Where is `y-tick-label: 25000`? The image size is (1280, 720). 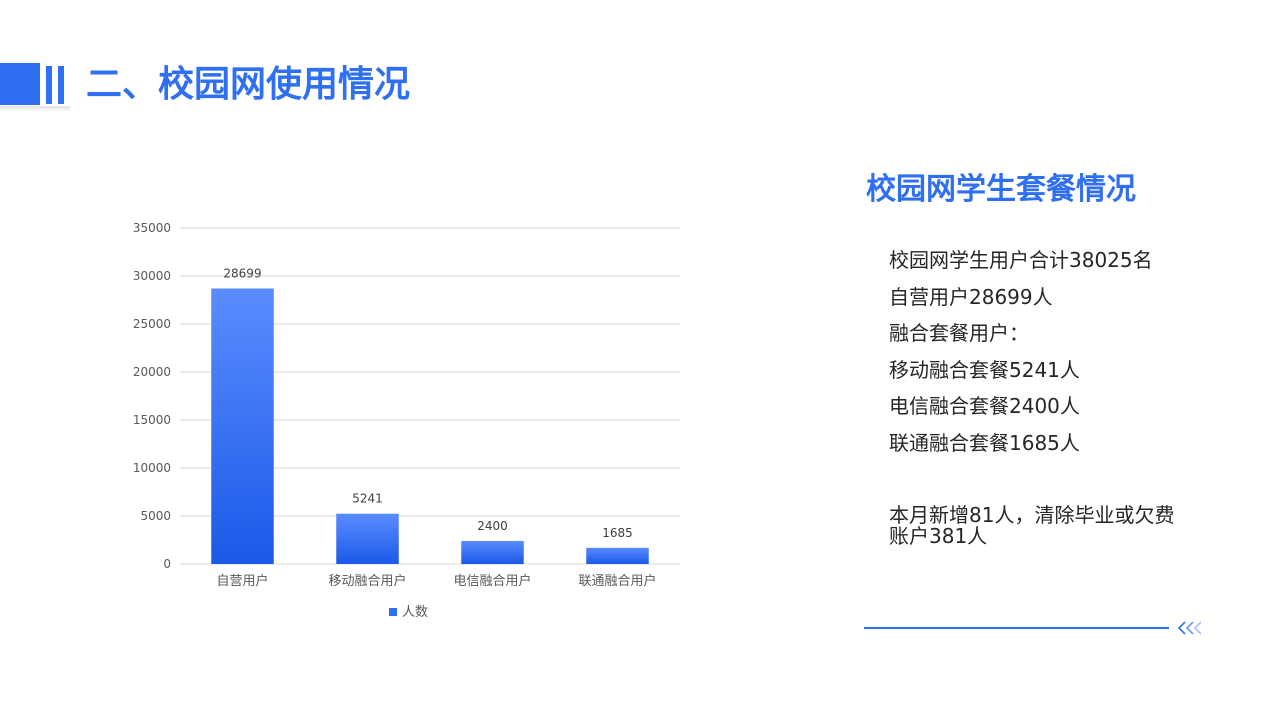 y-tick-label: 25000 is located at coordinates (152, 324).